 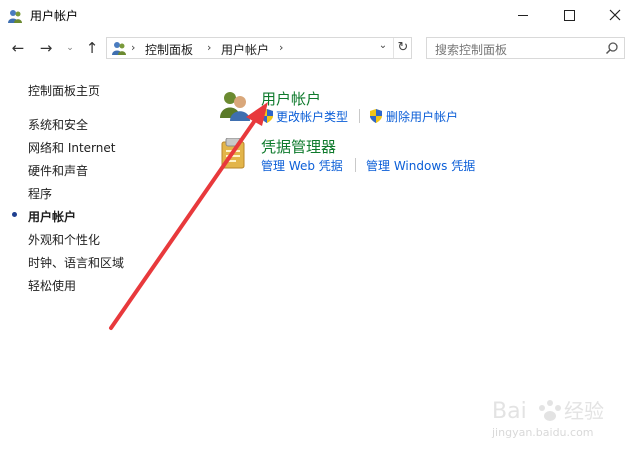 I want to click on svg-text: Bai, so click(x=509, y=411).